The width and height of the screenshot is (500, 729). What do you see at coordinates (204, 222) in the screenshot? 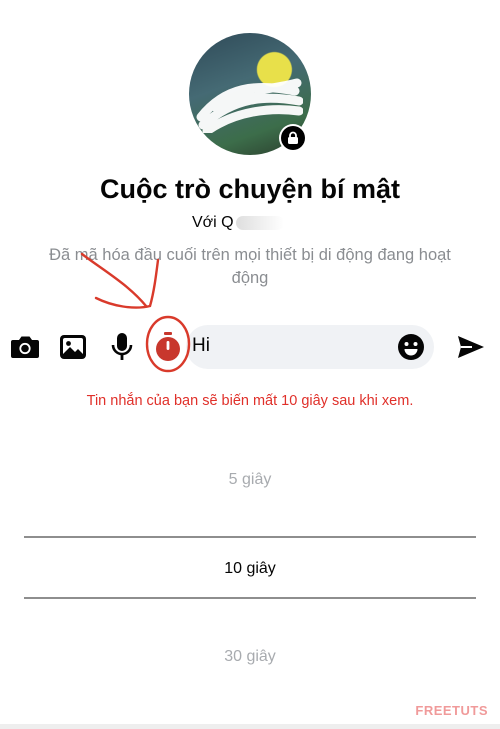
I see `with-prefix: Với` at bounding box center [204, 222].